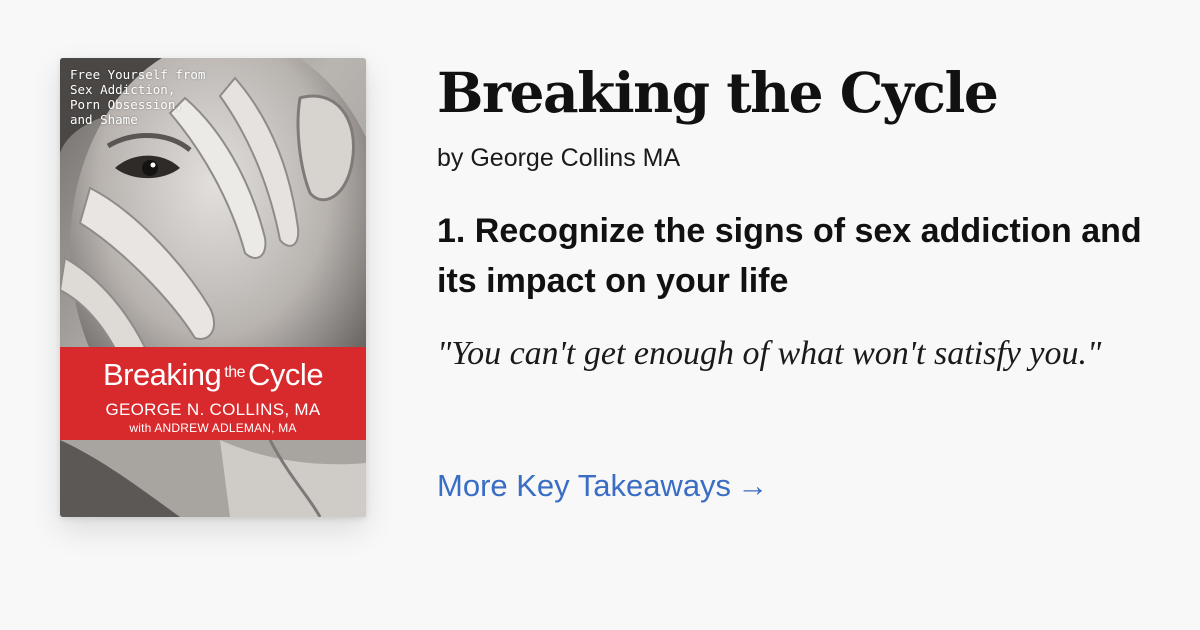 Image resolution: width=1200 pixels, height=630 pixels. What do you see at coordinates (718, 92) in the screenshot?
I see `book-title: Breaking the Cycle` at bounding box center [718, 92].